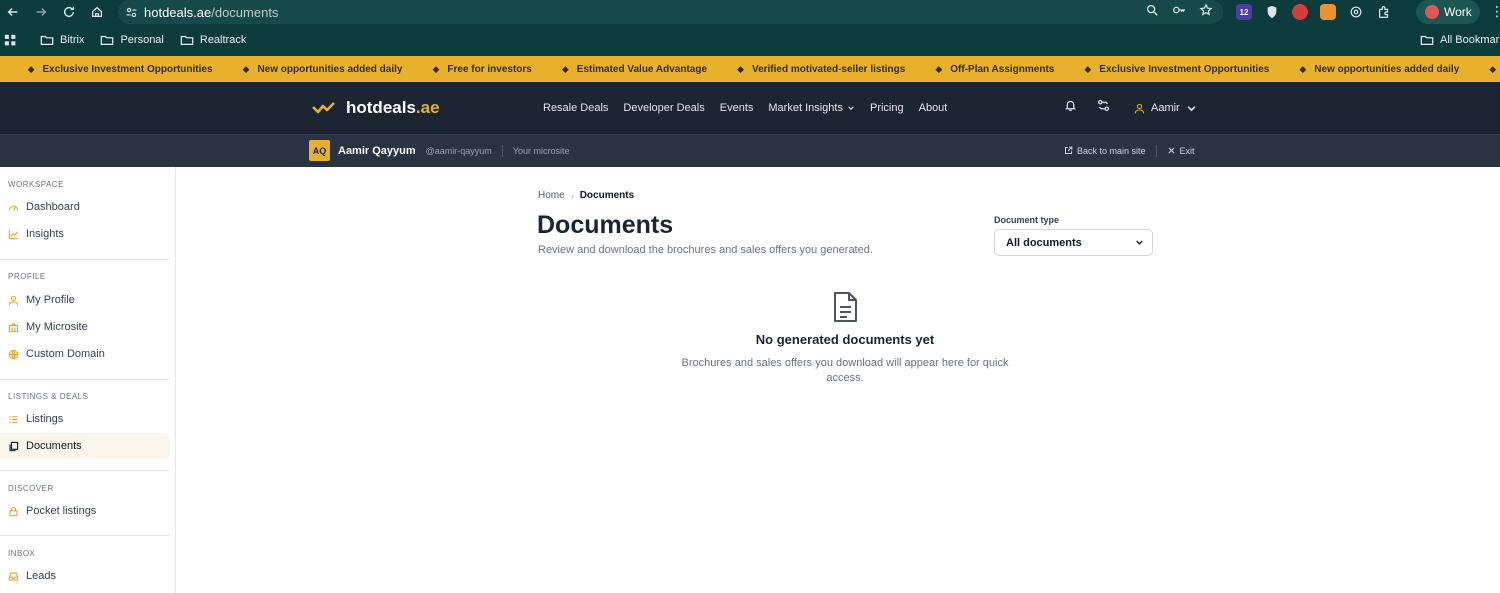 The width and height of the screenshot is (1500, 593). I want to click on nav-pricing: Pricing, so click(887, 108).